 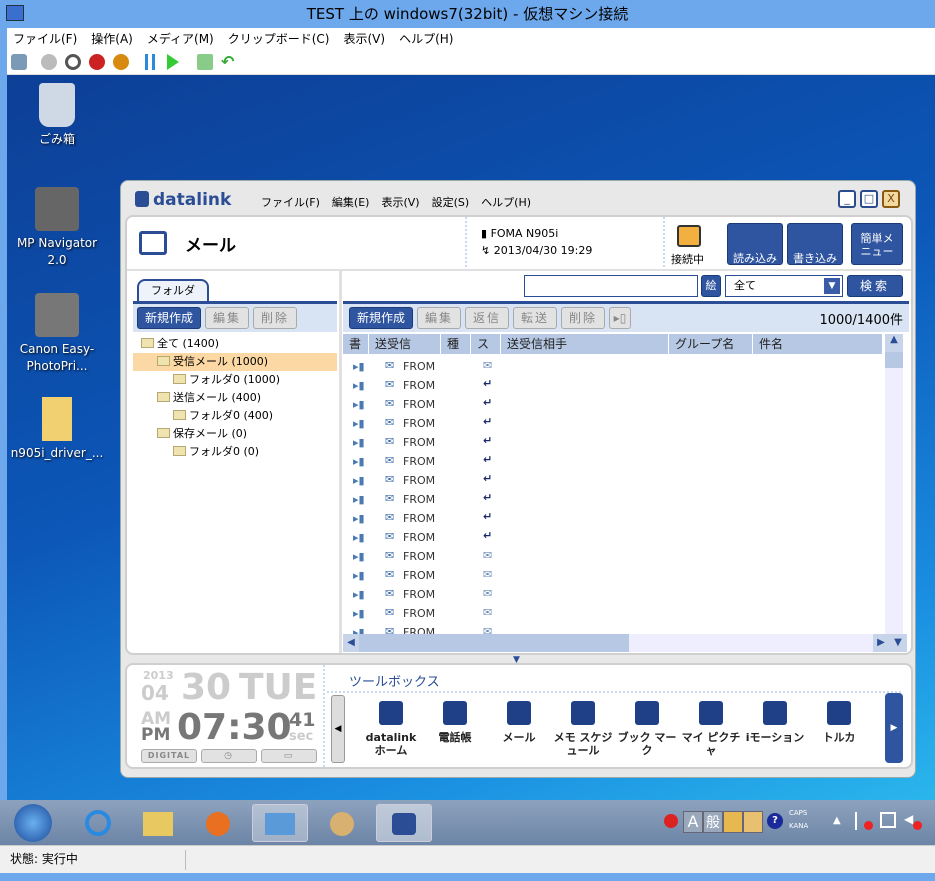 I want to click on network-icon, so click(x=888, y=820).